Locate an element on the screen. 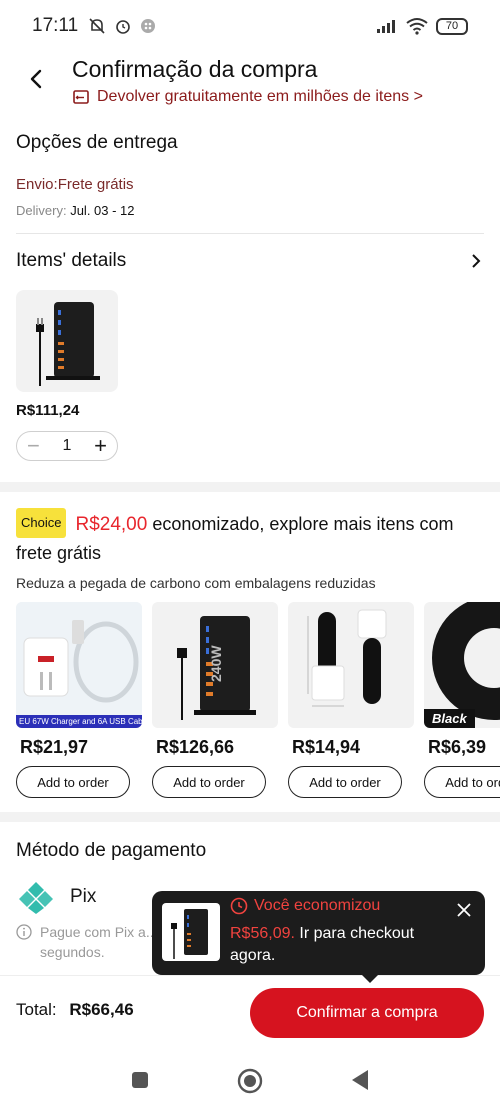  page-title: Confirmação da compra is located at coordinates (195, 69).